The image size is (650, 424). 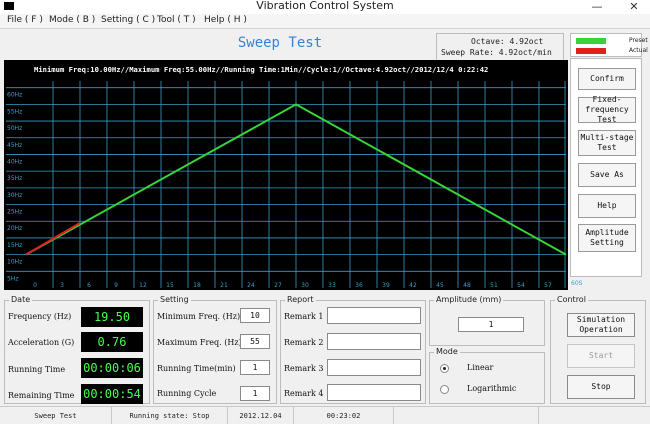 I want to click on max-freq-label: Maximum Freq. (Hz), so click(x=199, y=342).